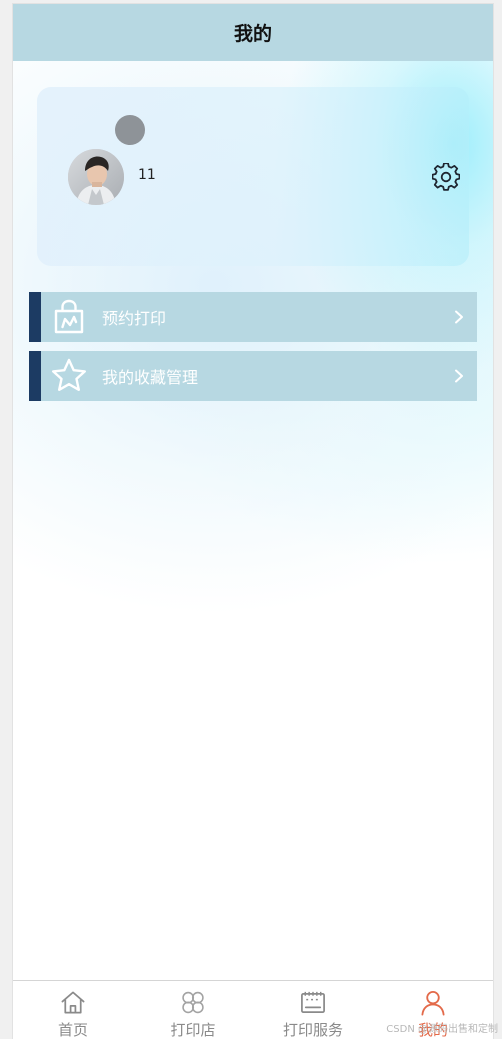 Image resolution: width=502 pixels, height=1039 pixels. I want to click on avatar-photo-icon, so click(96, 177).